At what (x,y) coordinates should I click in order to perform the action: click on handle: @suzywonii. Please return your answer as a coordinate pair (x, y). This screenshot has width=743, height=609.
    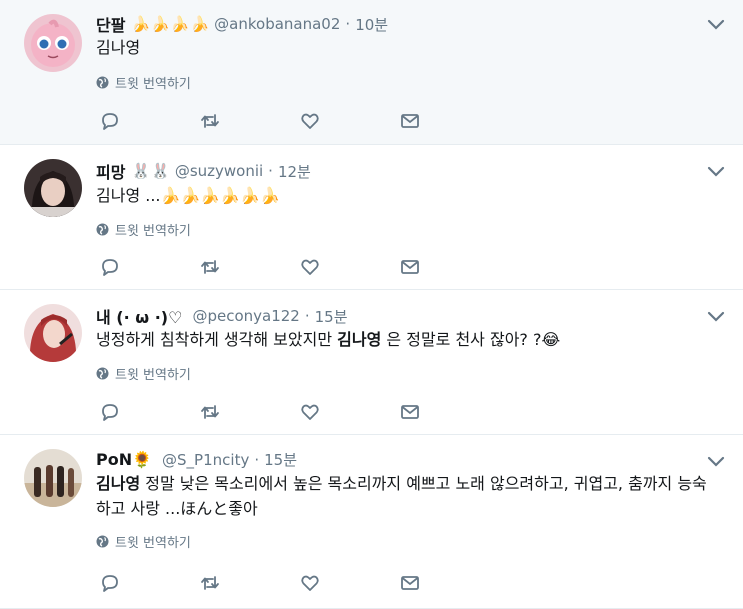
    Looking at the image, I should click on (219, 171).